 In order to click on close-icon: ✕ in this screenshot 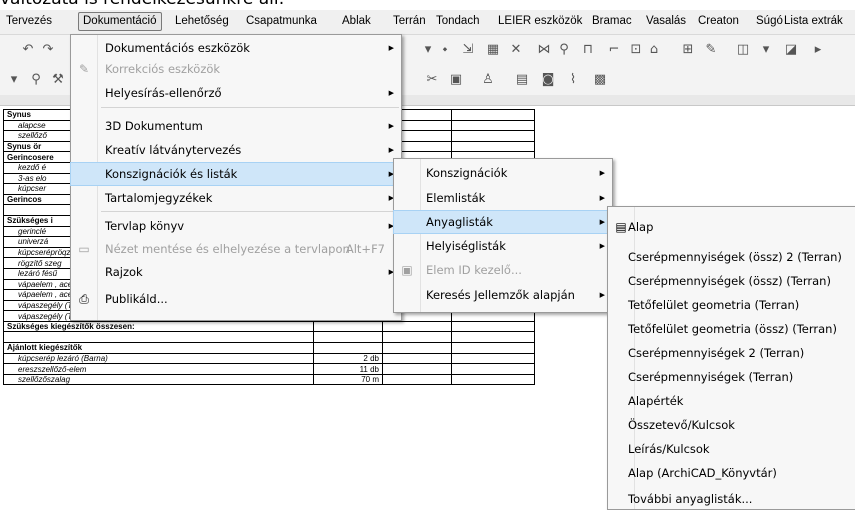, I will do `click(516, 50)`.